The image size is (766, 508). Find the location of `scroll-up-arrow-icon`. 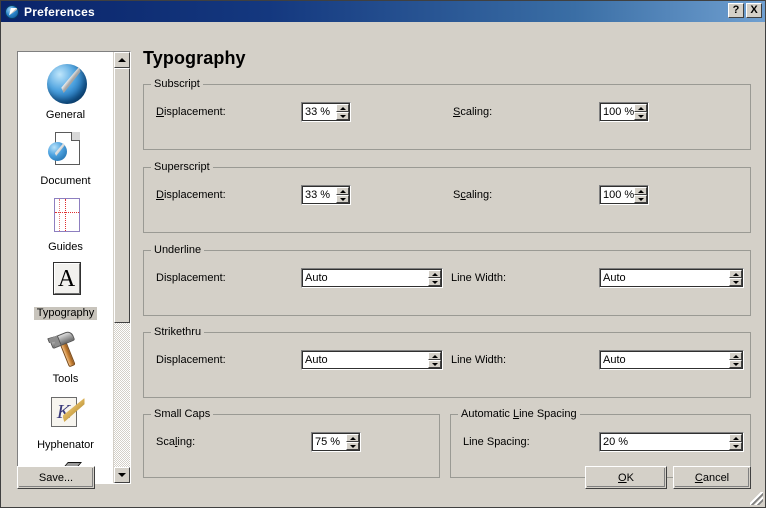

scroll-up-arrow-icon is located at coordinates (122, 60).